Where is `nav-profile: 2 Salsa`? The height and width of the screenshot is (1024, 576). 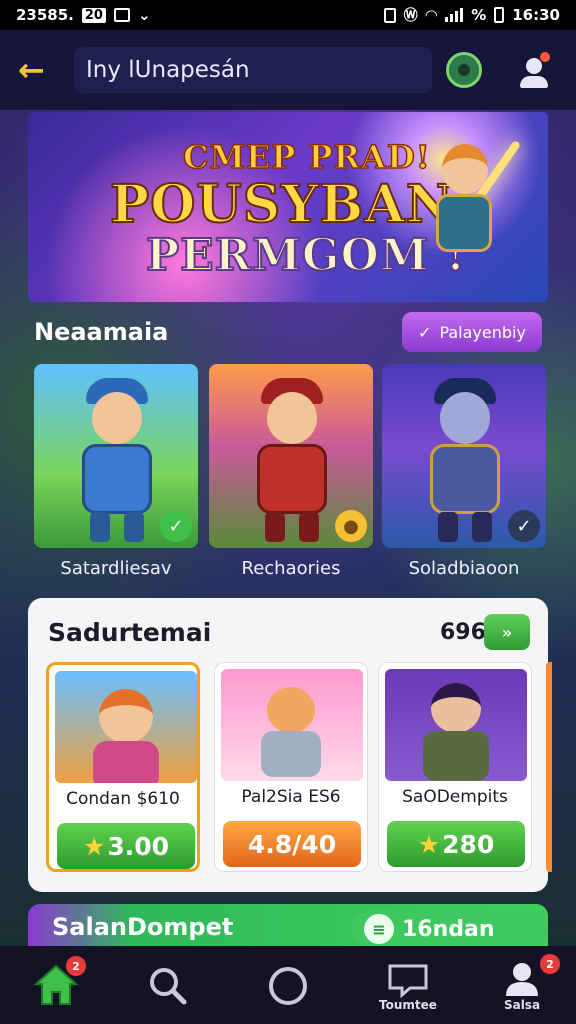 nav-profile: 2 Salsa is located at coordinates (522, 985).